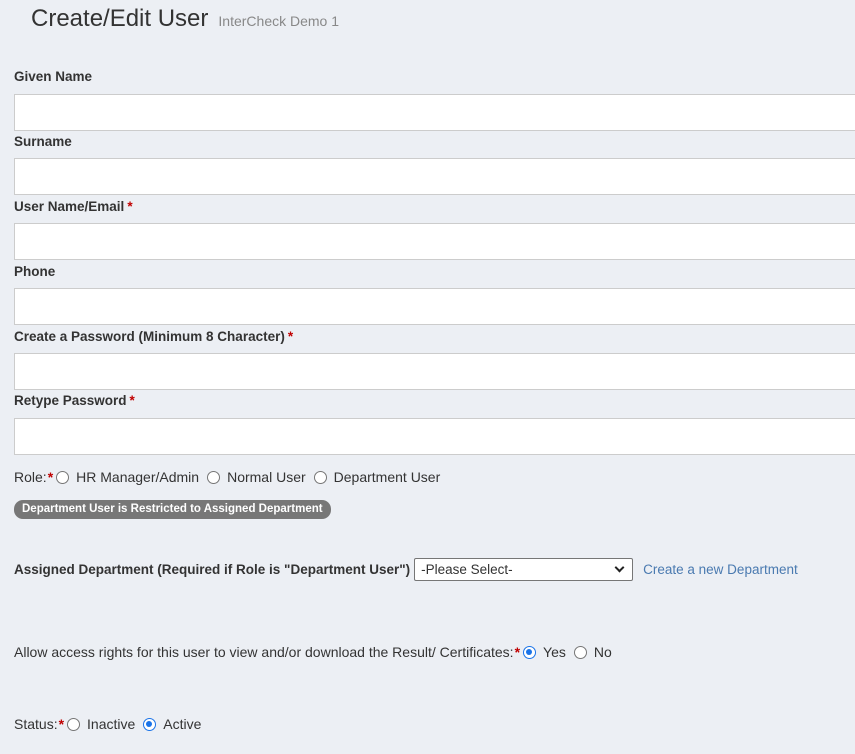 This screenshot has height=754, width=855. I want to click on retype-password-label-text: Retype Password, so click(70, 400).